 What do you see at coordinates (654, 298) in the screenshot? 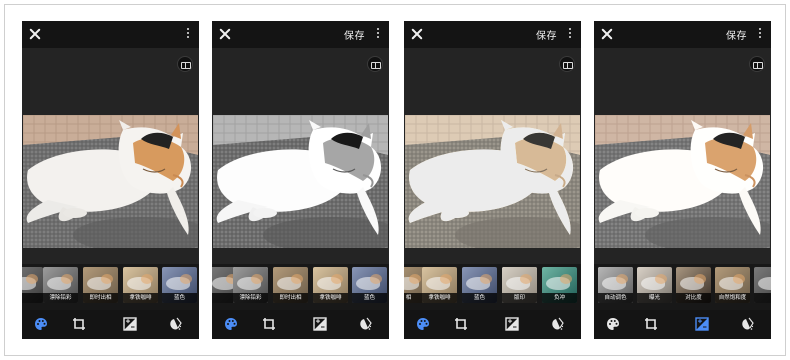
I see `filter-label: 曝光` at bounding box center [654, 298].